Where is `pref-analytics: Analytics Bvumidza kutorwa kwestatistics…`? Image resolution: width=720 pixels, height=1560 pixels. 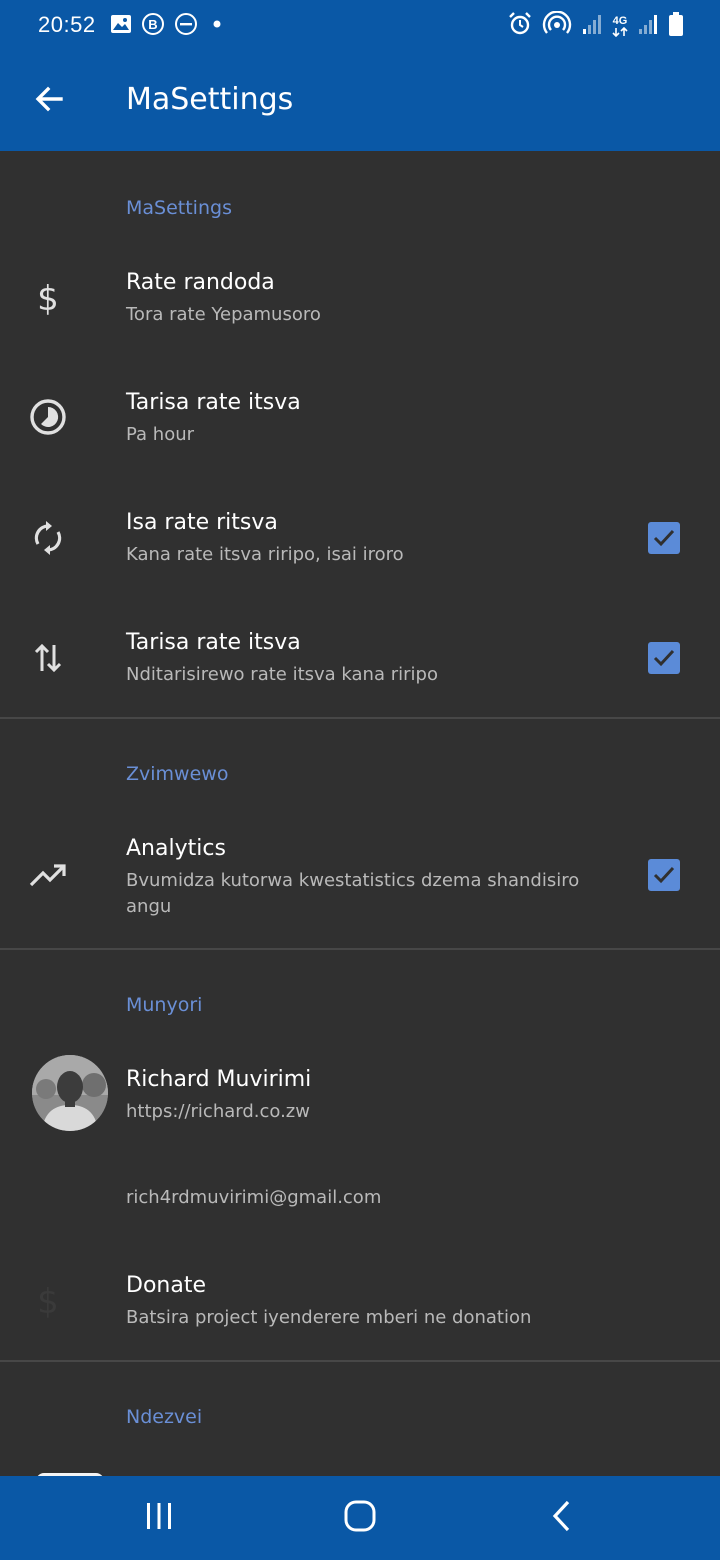 pref-analytics: Analytics Bvumidza kutorwa kwestatistics… is located at coordinates (360, 877).